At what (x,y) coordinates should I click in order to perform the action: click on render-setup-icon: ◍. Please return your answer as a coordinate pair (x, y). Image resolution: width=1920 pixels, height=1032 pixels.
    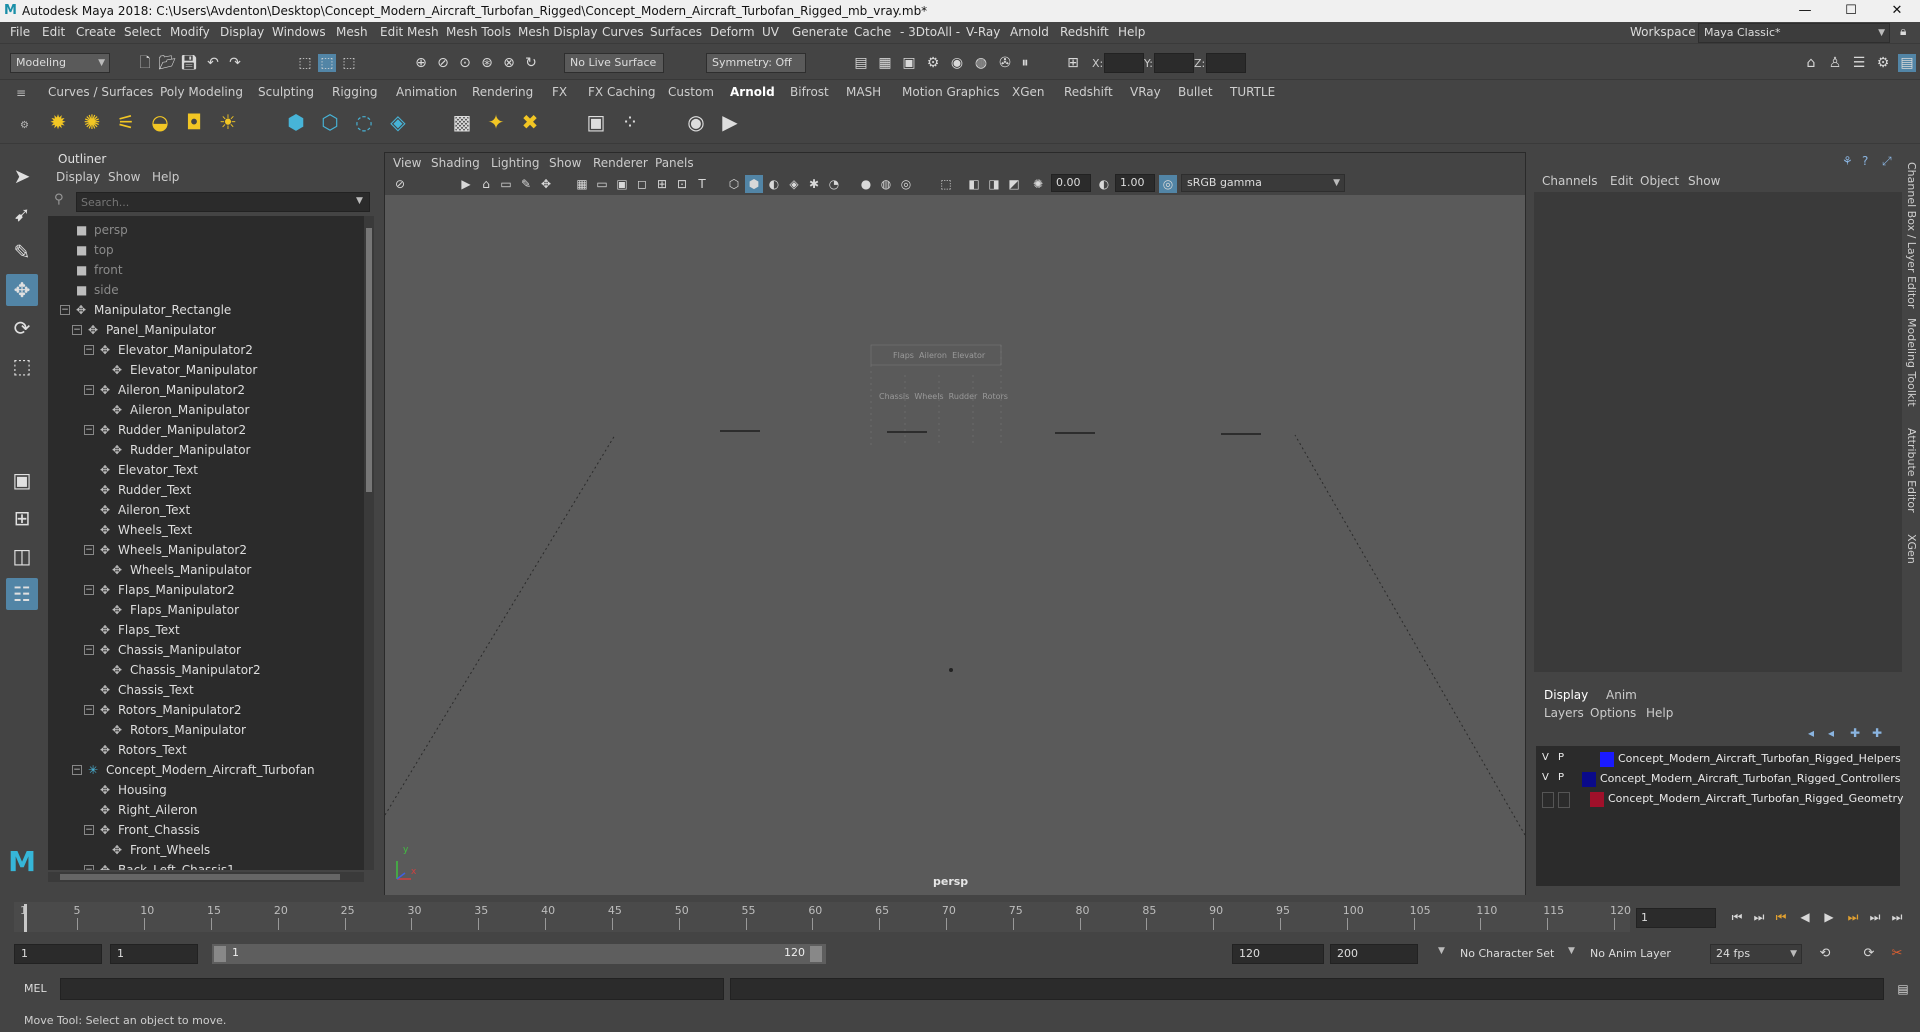
    Looking at the image, I should click on (981, 63).